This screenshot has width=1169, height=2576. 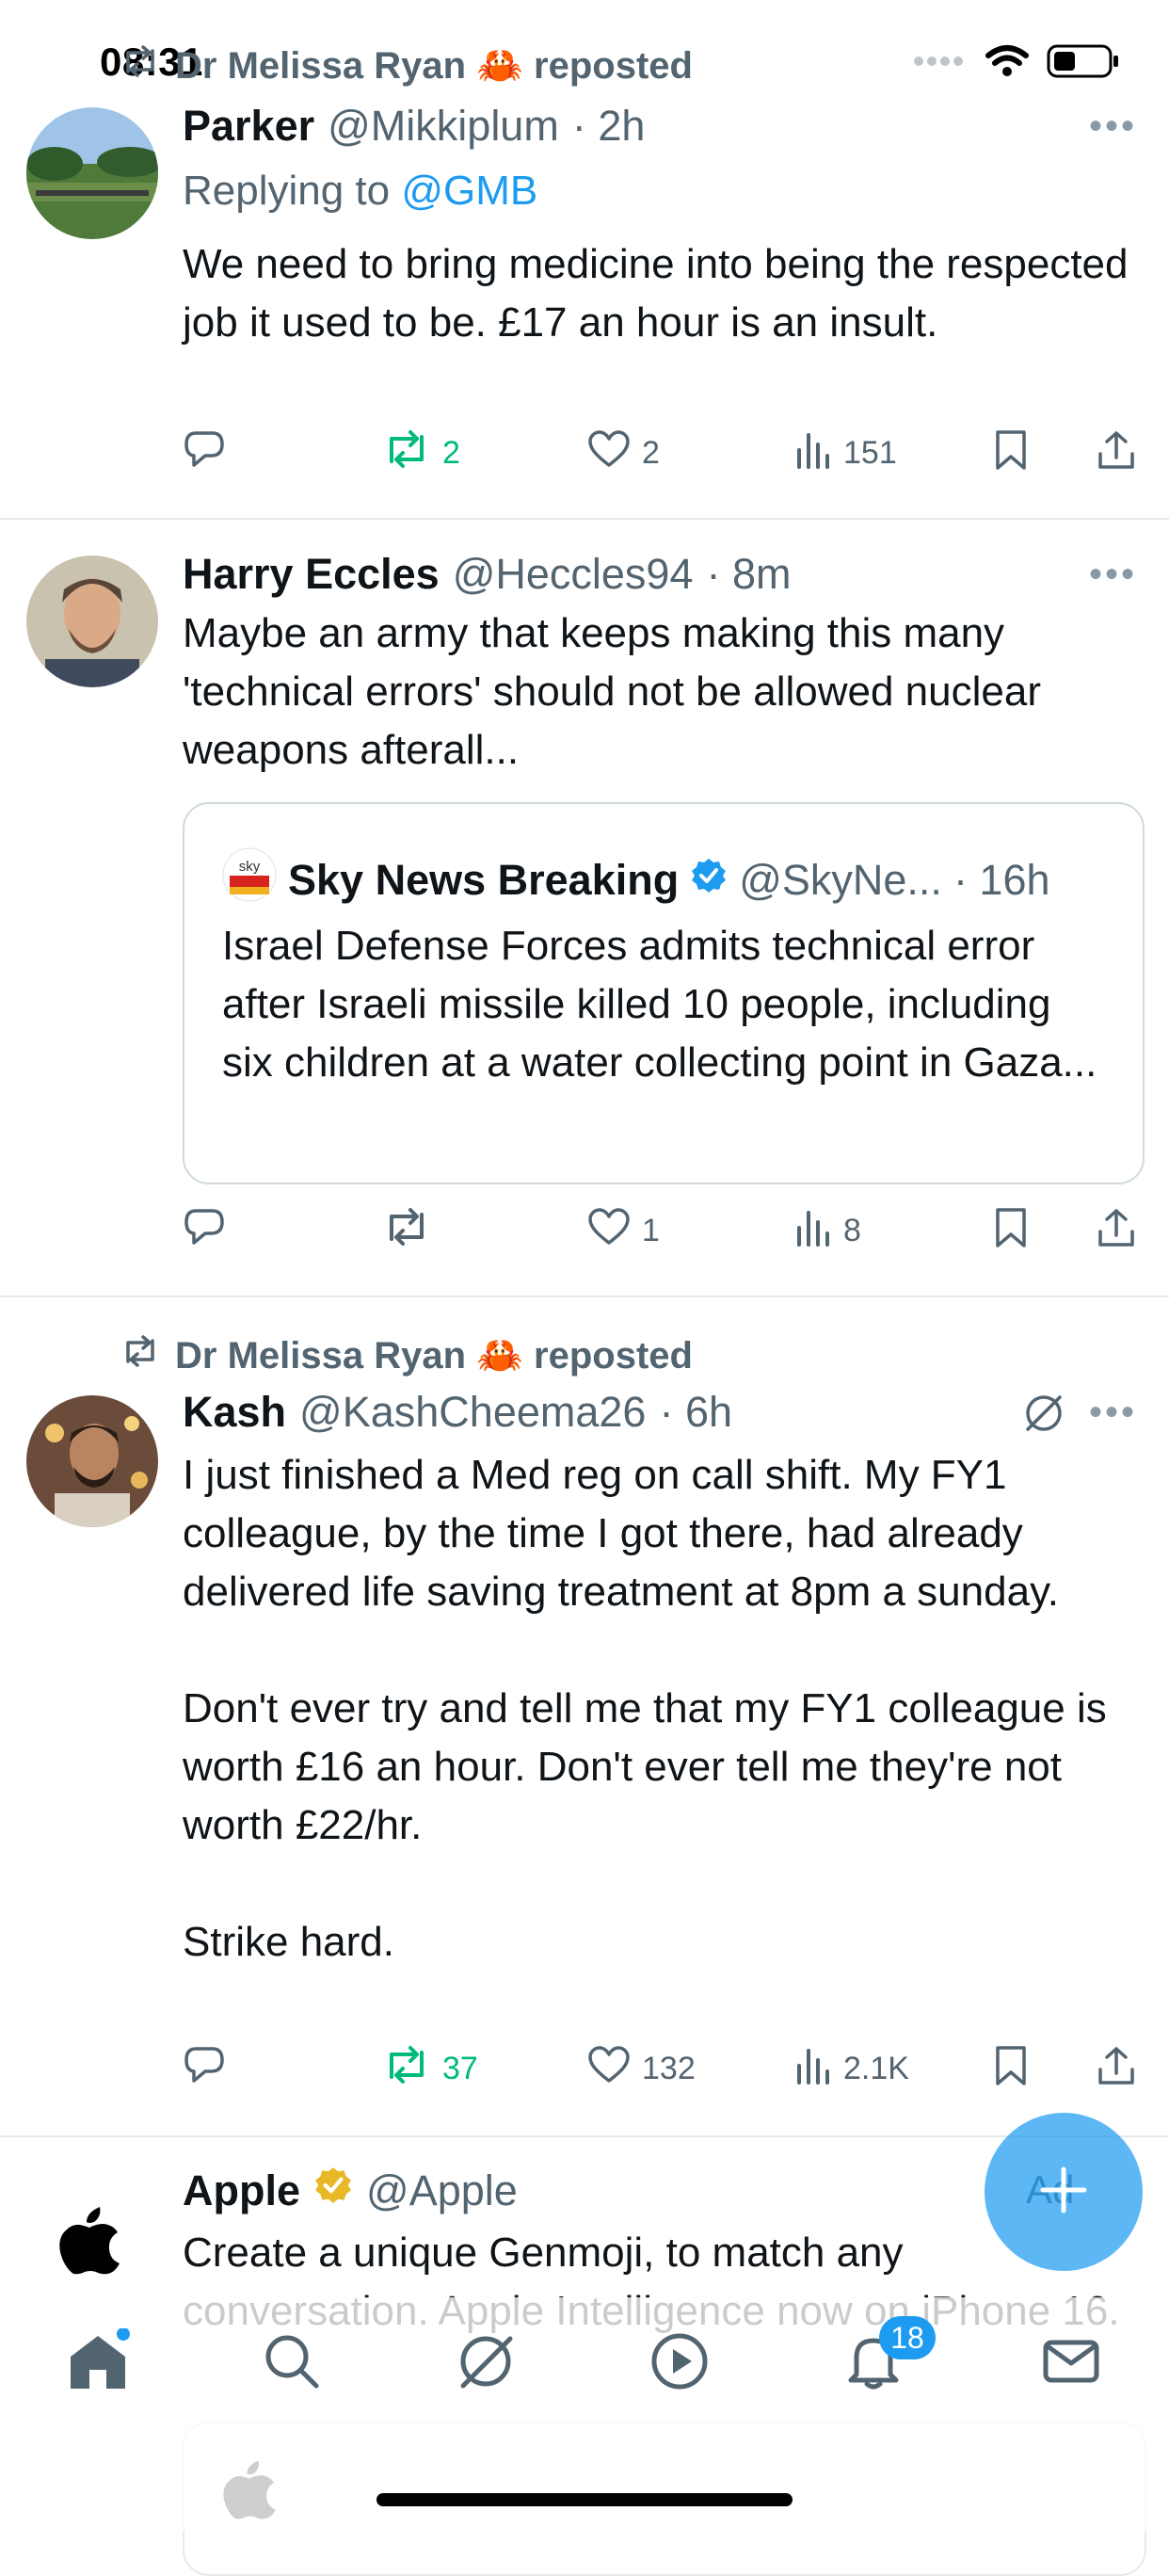 I want to click on quote-time: · 16h, so click(x=1002, y=879).